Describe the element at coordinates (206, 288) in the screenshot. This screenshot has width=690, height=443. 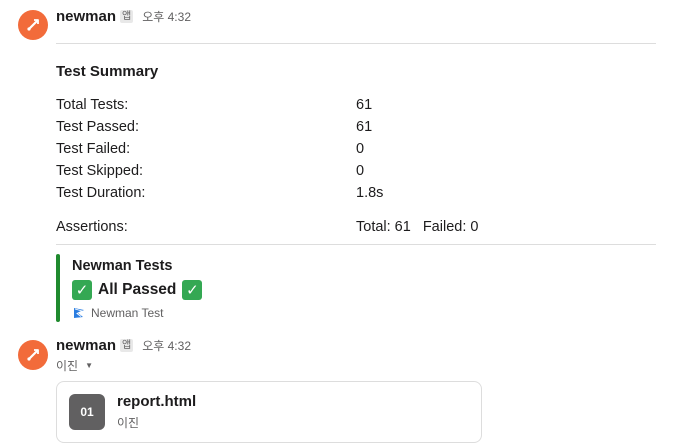
I see `newman-tests-attachment: Newman Tests ✓ All Passed ✓ Newman Test` at that location.